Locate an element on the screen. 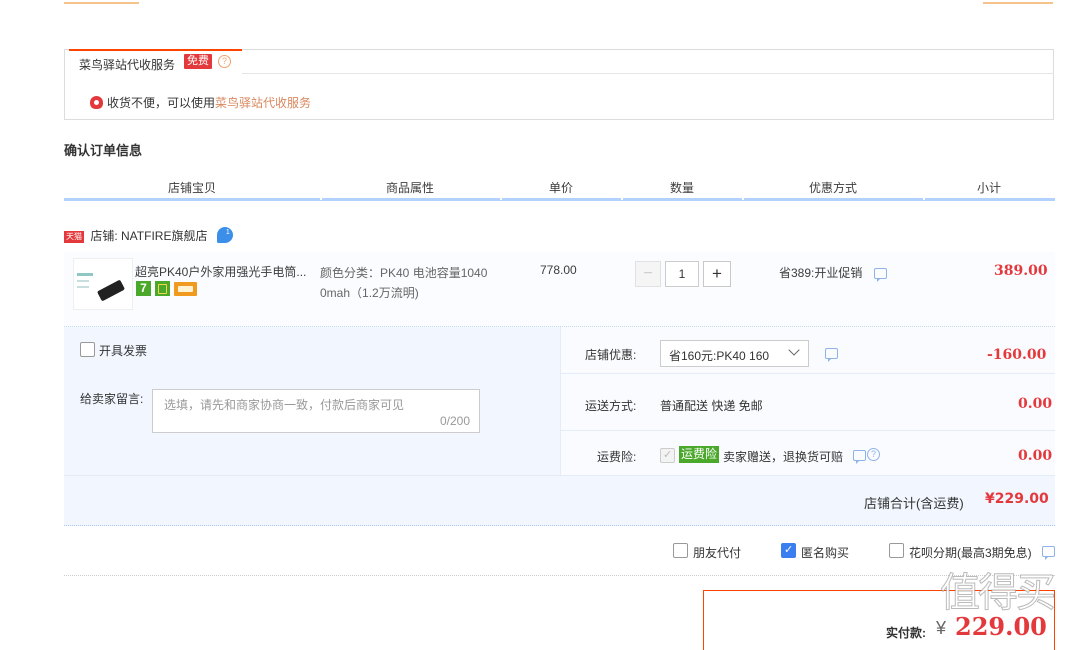 The image size is (1087, 650). invoice-label: 开具发票 is located at coordinates (123, 350).